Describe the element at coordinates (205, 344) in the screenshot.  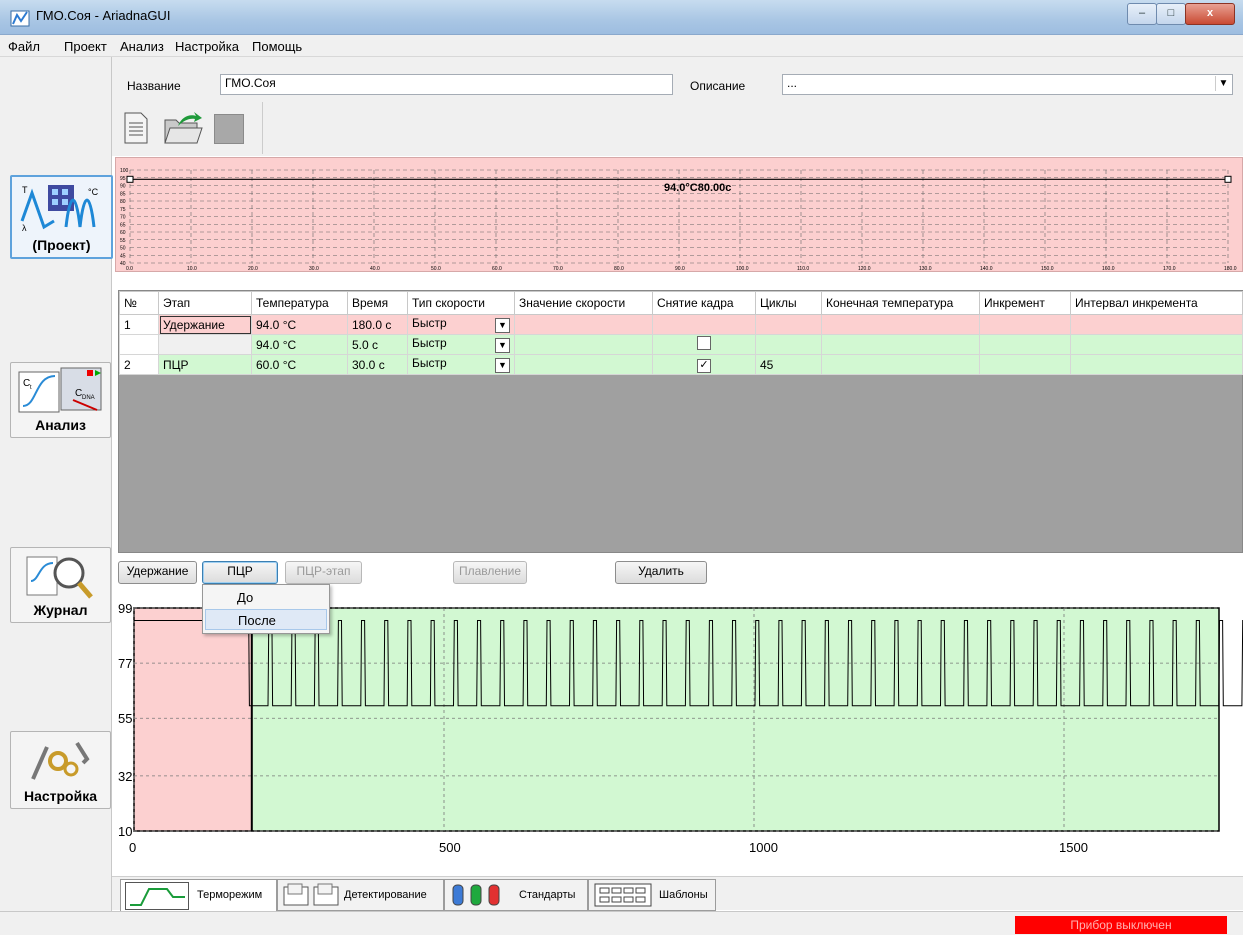
I see `row-stage` at that location.